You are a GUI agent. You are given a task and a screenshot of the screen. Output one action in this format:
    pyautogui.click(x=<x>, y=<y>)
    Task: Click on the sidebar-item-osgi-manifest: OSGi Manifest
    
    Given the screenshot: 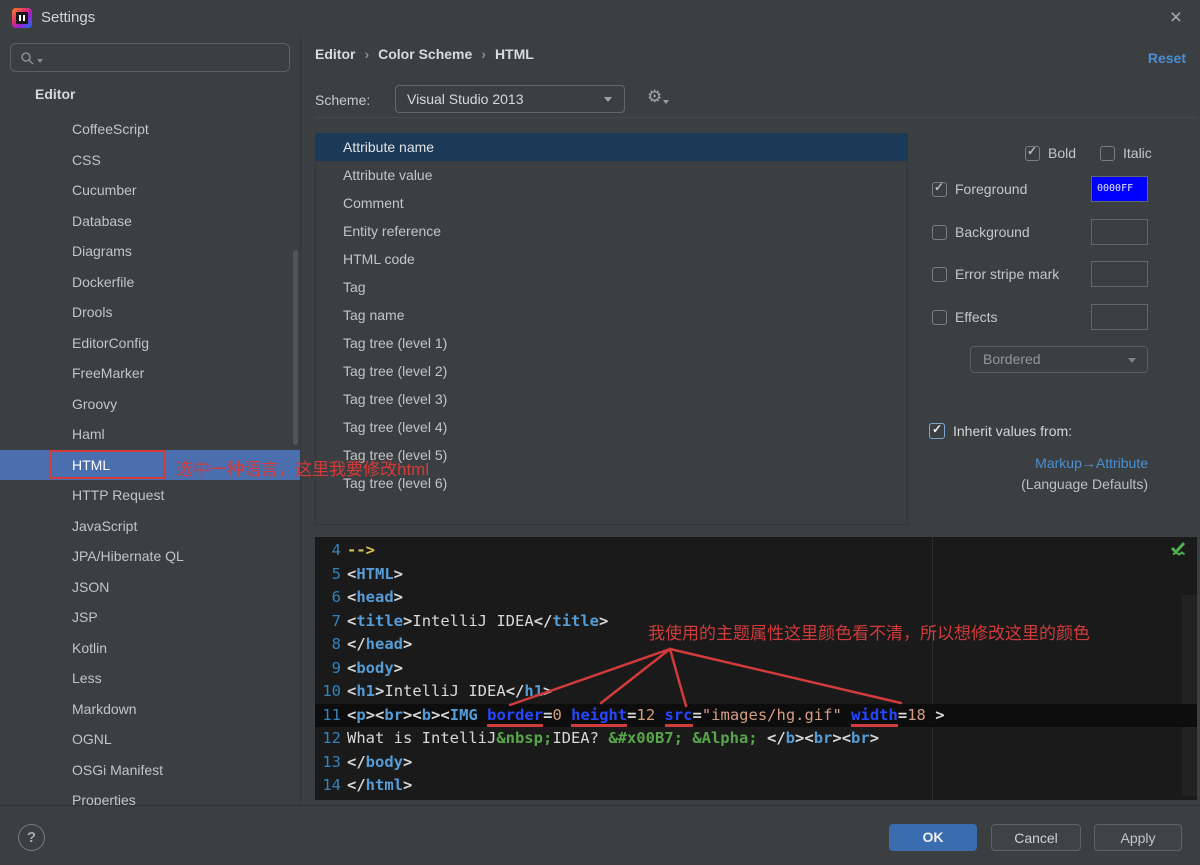 What is the action you would take?
    pyautogui.click(x=150, y=770)
    